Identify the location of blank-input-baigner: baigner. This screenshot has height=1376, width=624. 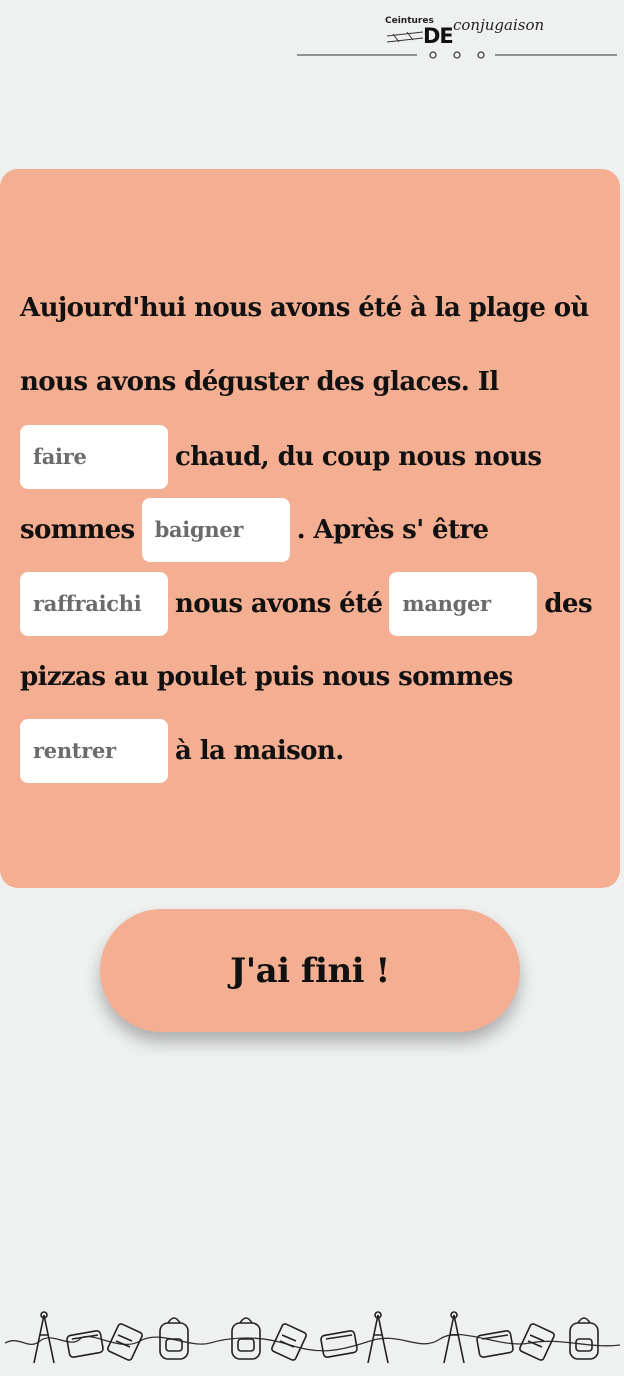
(215, 530).